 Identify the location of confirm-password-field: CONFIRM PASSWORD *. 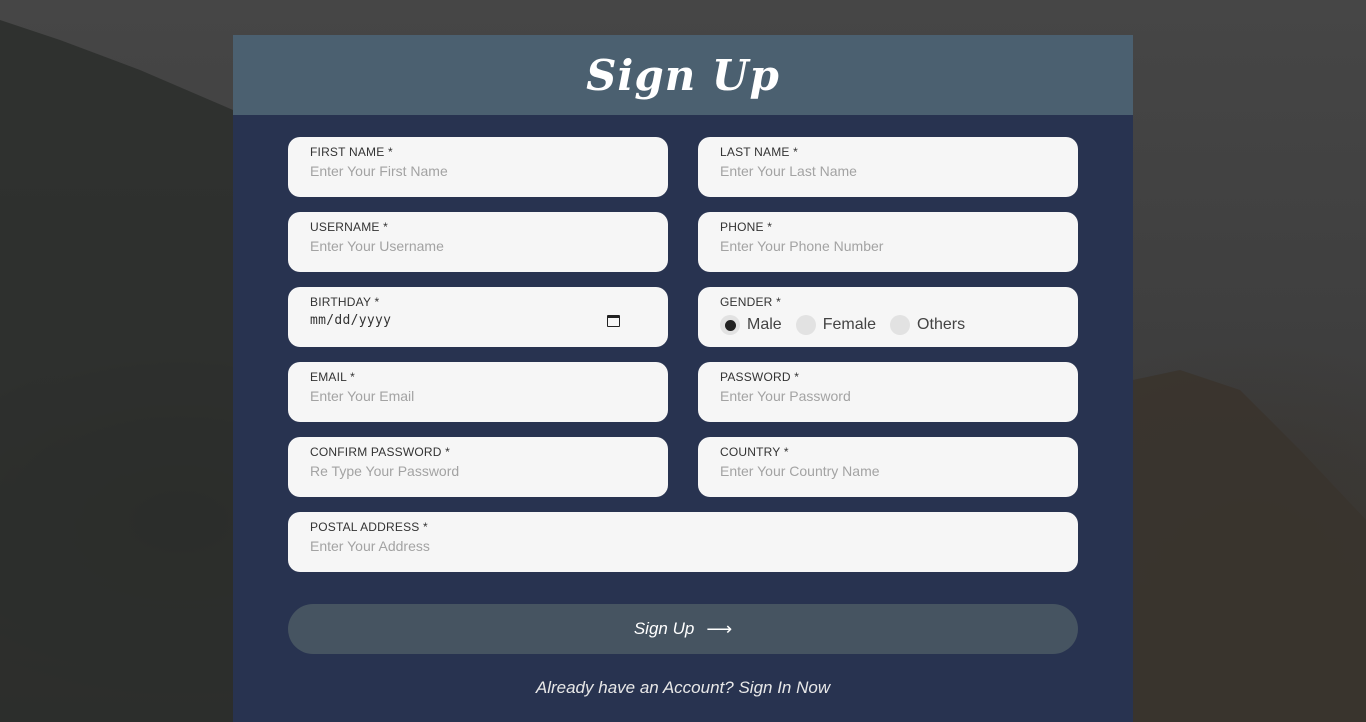
(478, 467).